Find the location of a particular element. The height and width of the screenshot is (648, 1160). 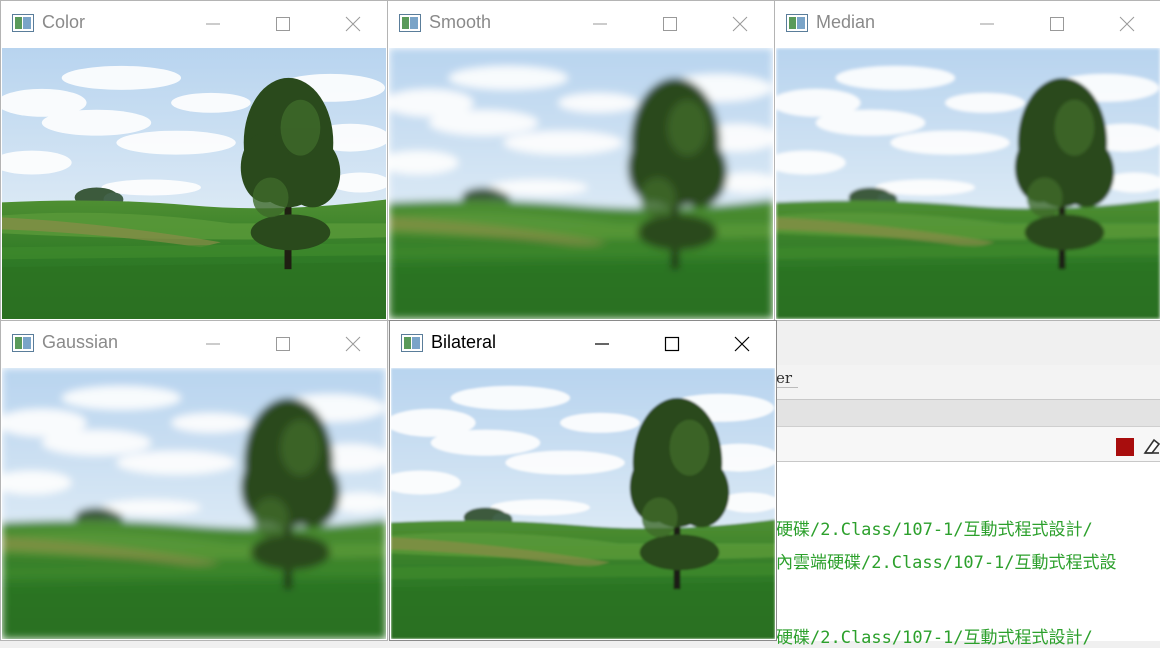

console-header is located at coordinates (965, 413).